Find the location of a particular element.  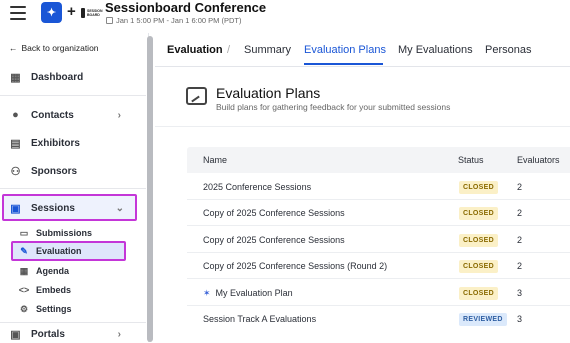

sidebar-subitem-embeds: <> Embeds is located at coordinates (45, 290).